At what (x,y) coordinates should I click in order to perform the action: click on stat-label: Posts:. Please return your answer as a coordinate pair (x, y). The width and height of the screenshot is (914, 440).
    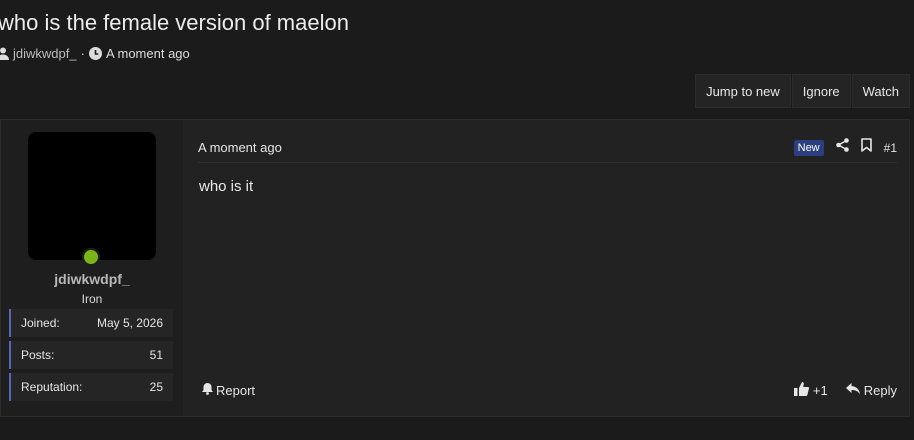
    Looking at the image, I should click on (38, 355).